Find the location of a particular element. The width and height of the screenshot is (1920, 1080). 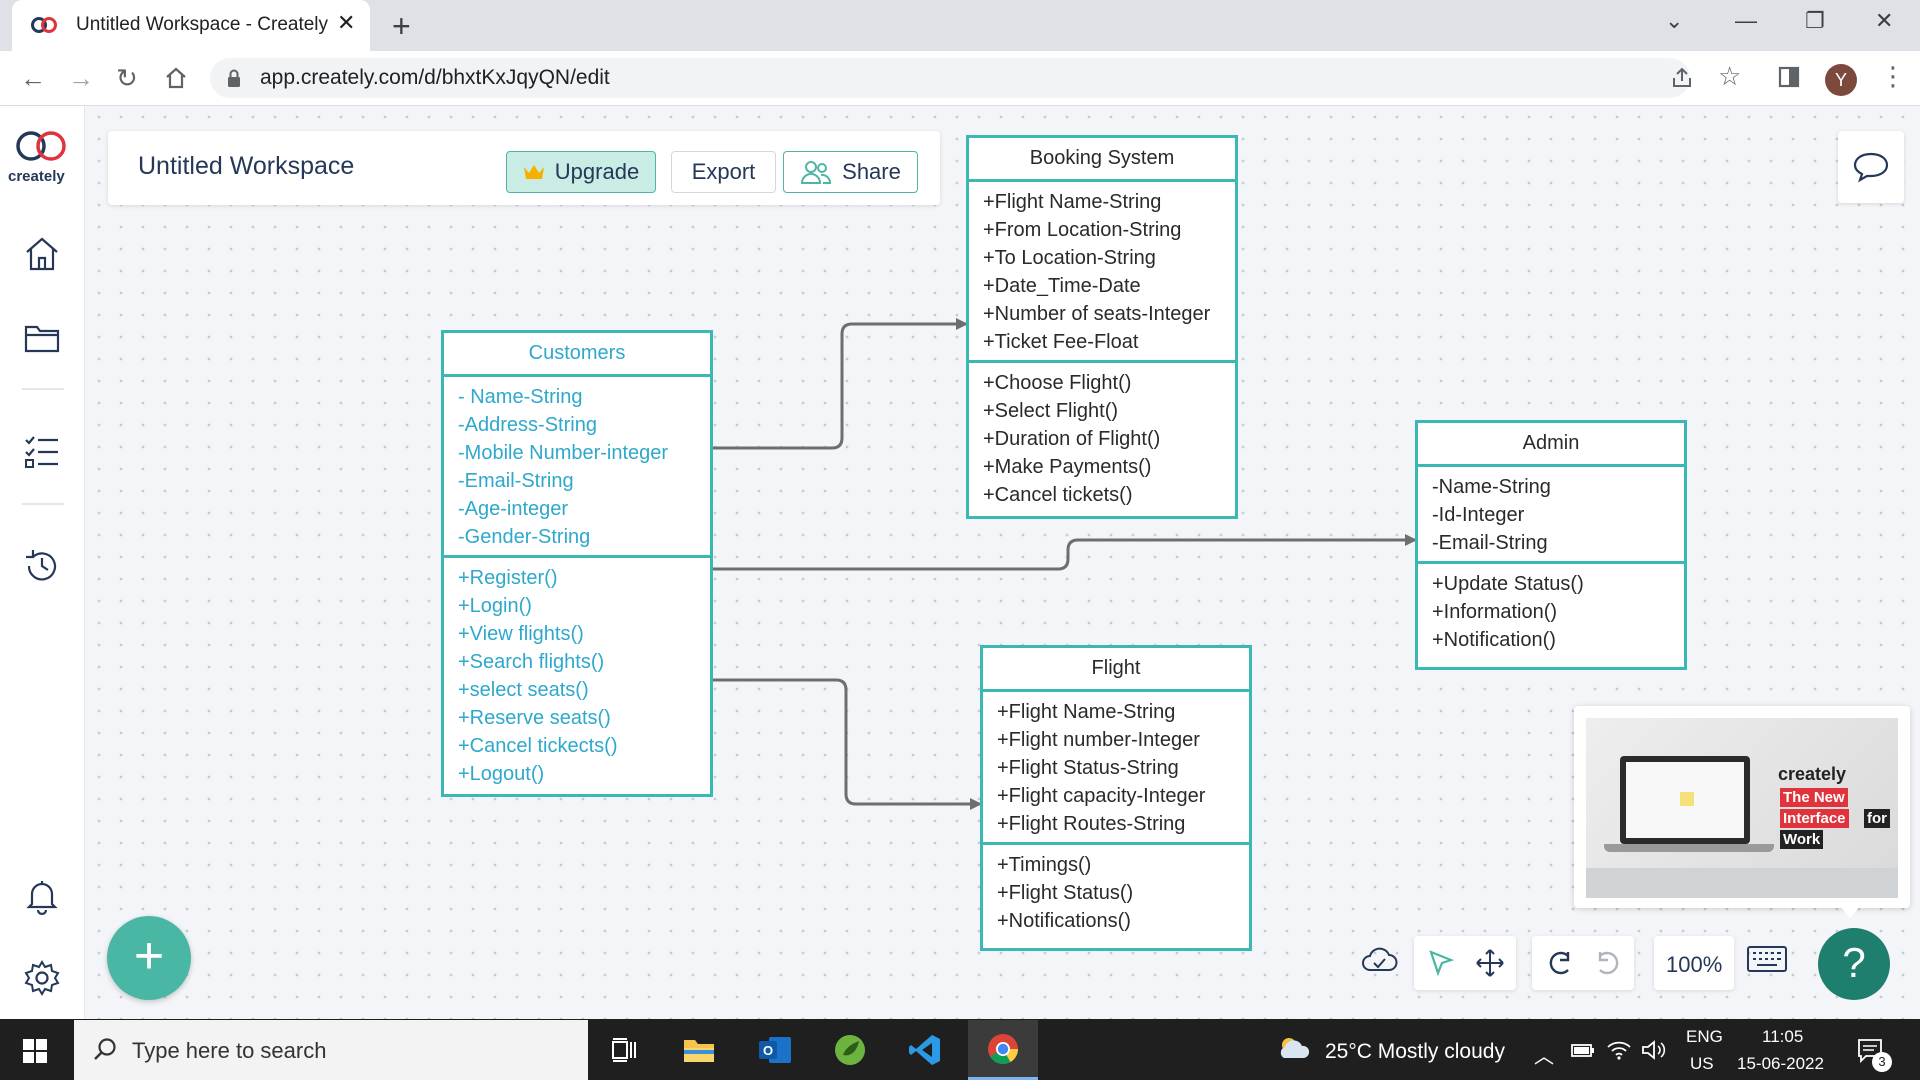

browser-menu-icon: ⋮ is located at coordinates (1893, 76).